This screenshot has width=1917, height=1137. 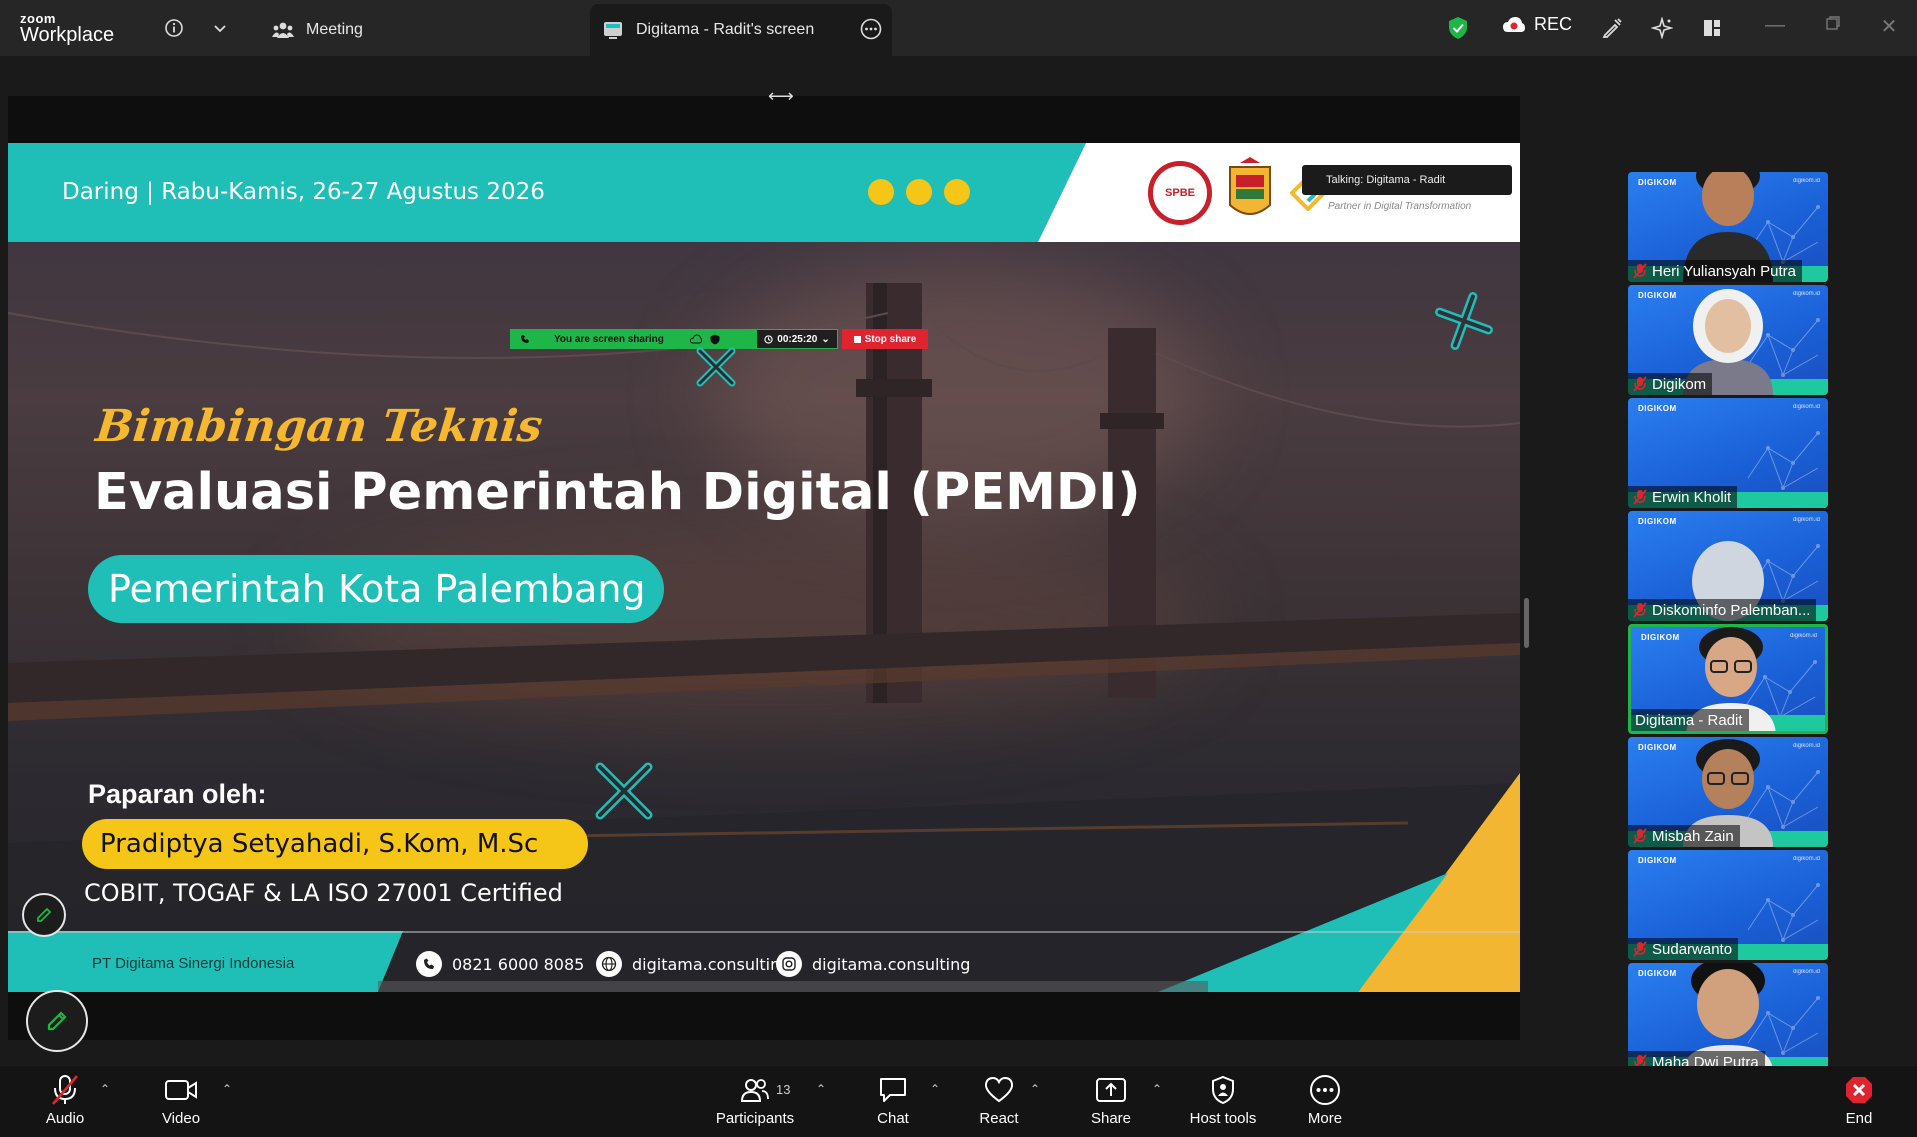 What do you see at coordinates (500, 964) in the screenshot?
I see `contact-phone: 0821 6000 8085` at bounding box center [500, 964].